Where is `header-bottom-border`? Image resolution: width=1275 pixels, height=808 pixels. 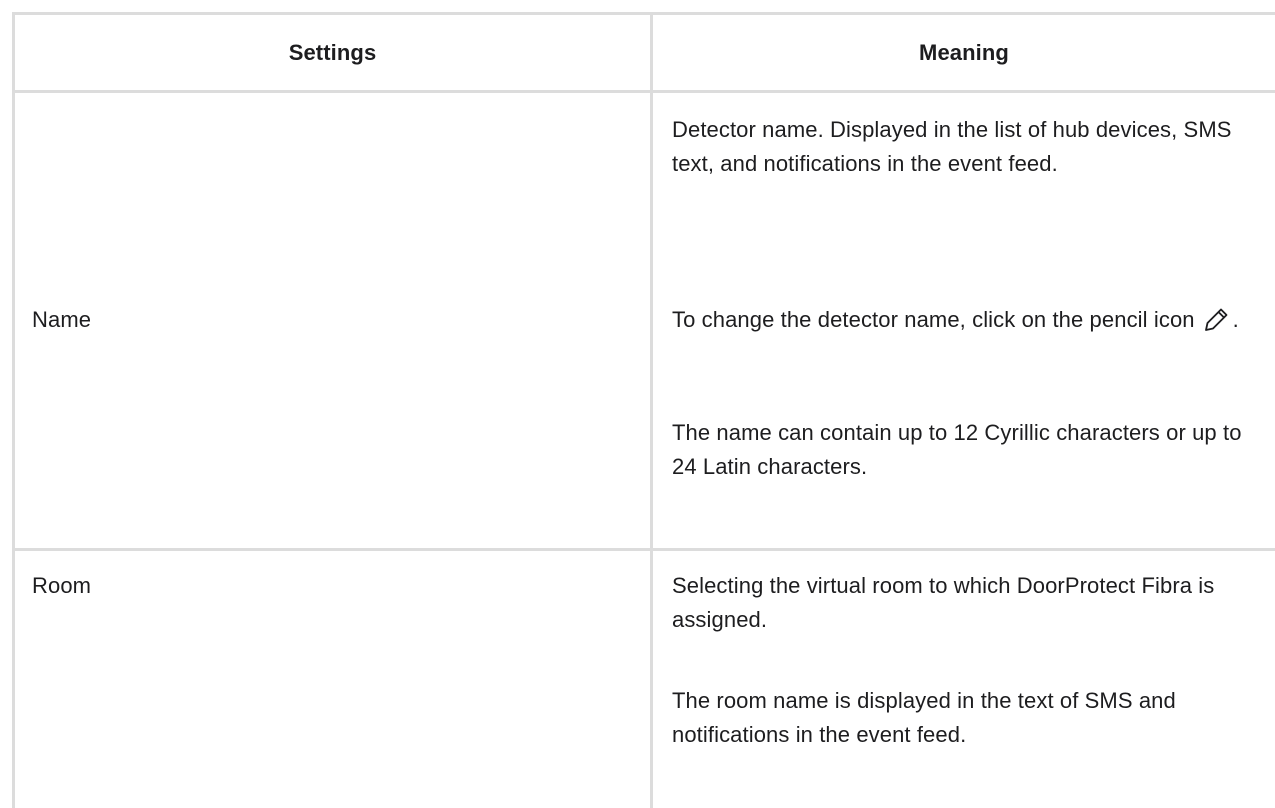 header-bottom-border is located at coordinates (643, 91).